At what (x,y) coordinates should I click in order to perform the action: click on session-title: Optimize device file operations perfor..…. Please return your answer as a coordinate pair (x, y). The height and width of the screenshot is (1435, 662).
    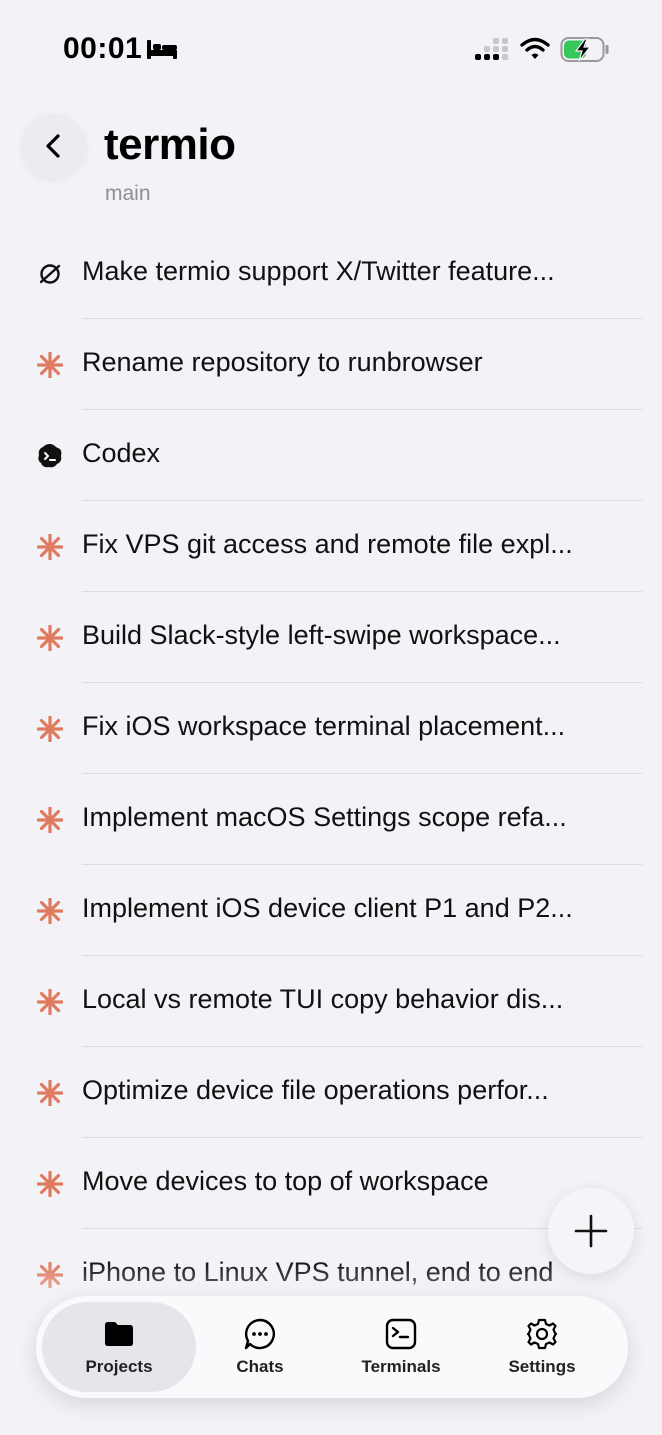
    Looking at the image, I should click on (315, 1090).